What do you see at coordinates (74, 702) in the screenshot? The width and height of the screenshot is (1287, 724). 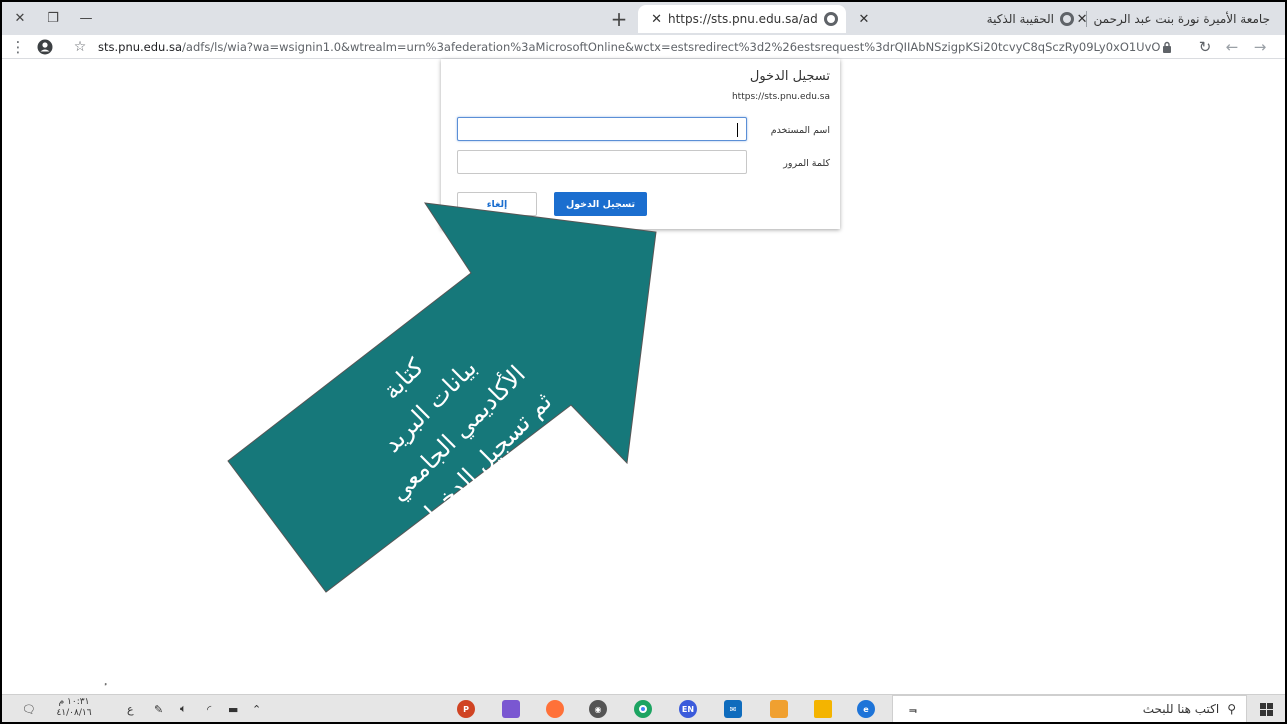 I see `clock-time: ١٠:٣١ م` at bounding box center [74, 702].